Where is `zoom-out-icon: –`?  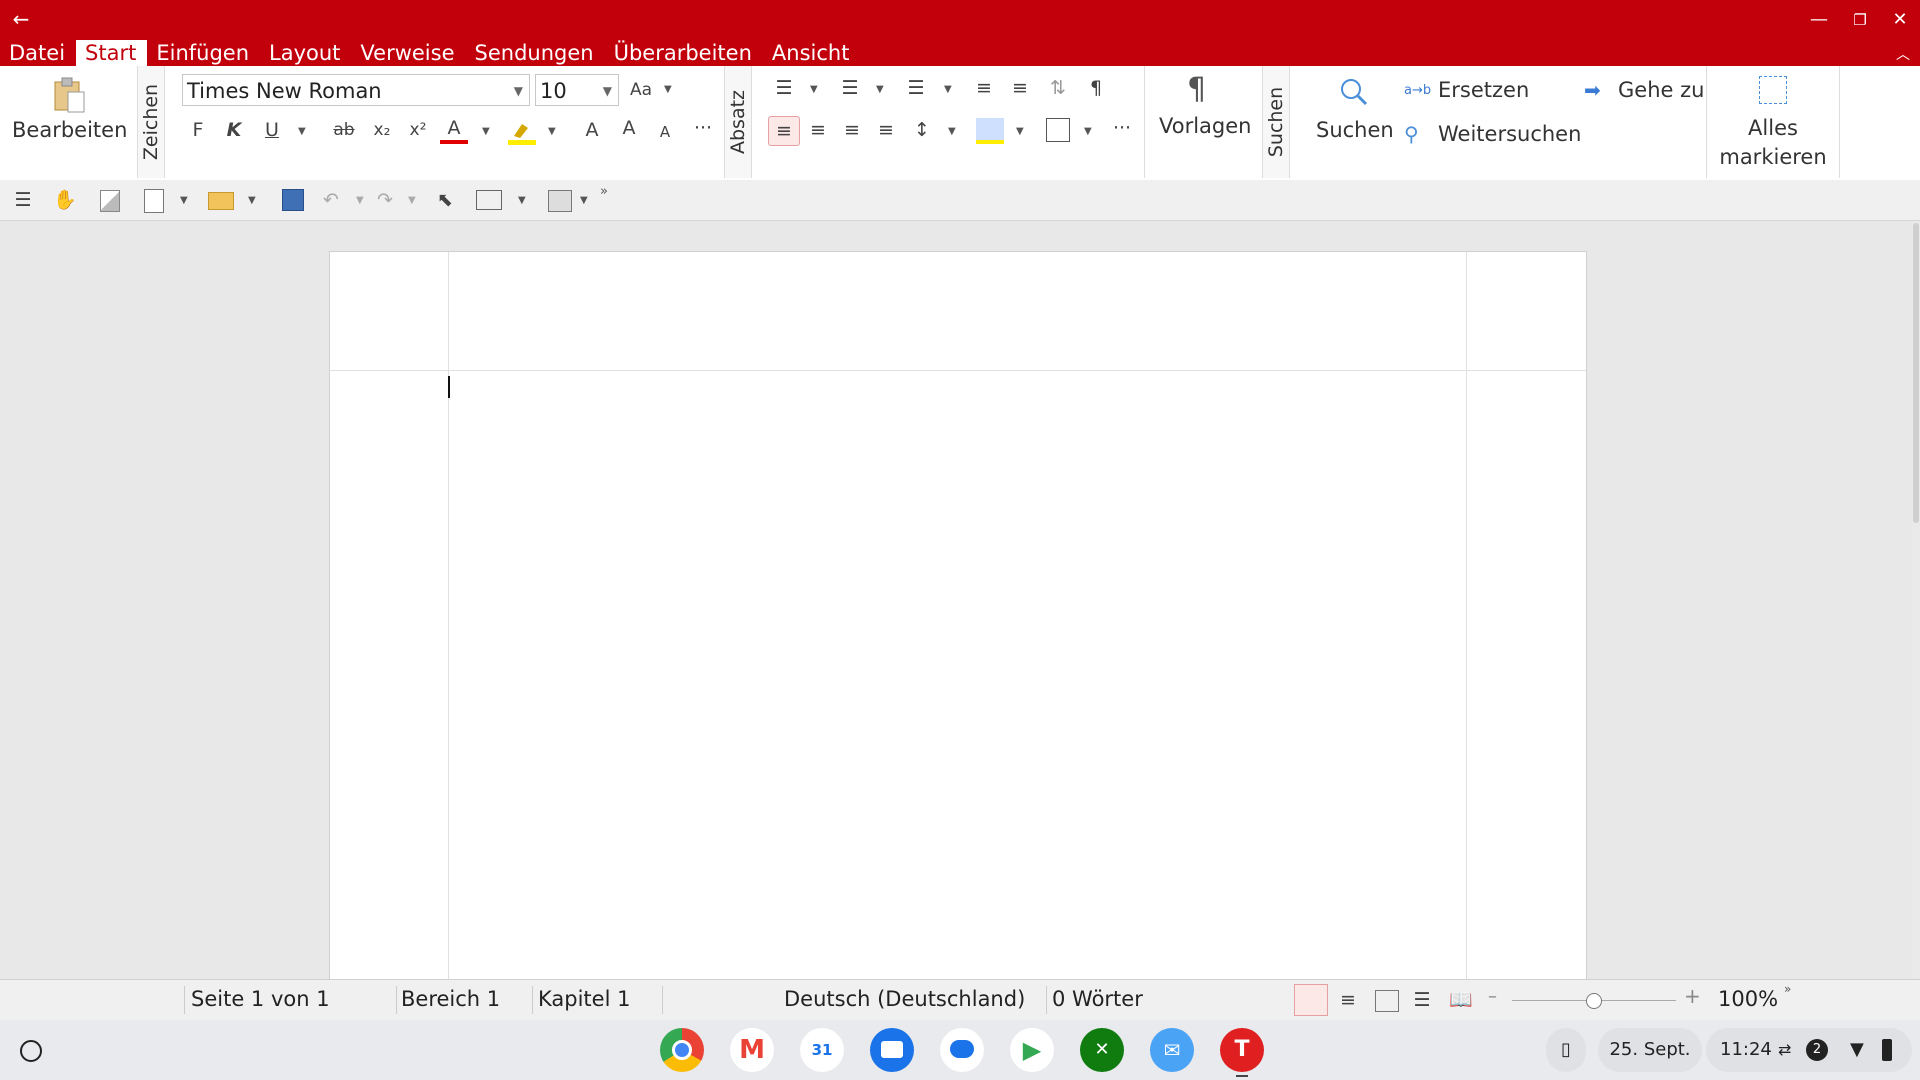
zoom-out-icon: – is located at coordinates (1492, 996).